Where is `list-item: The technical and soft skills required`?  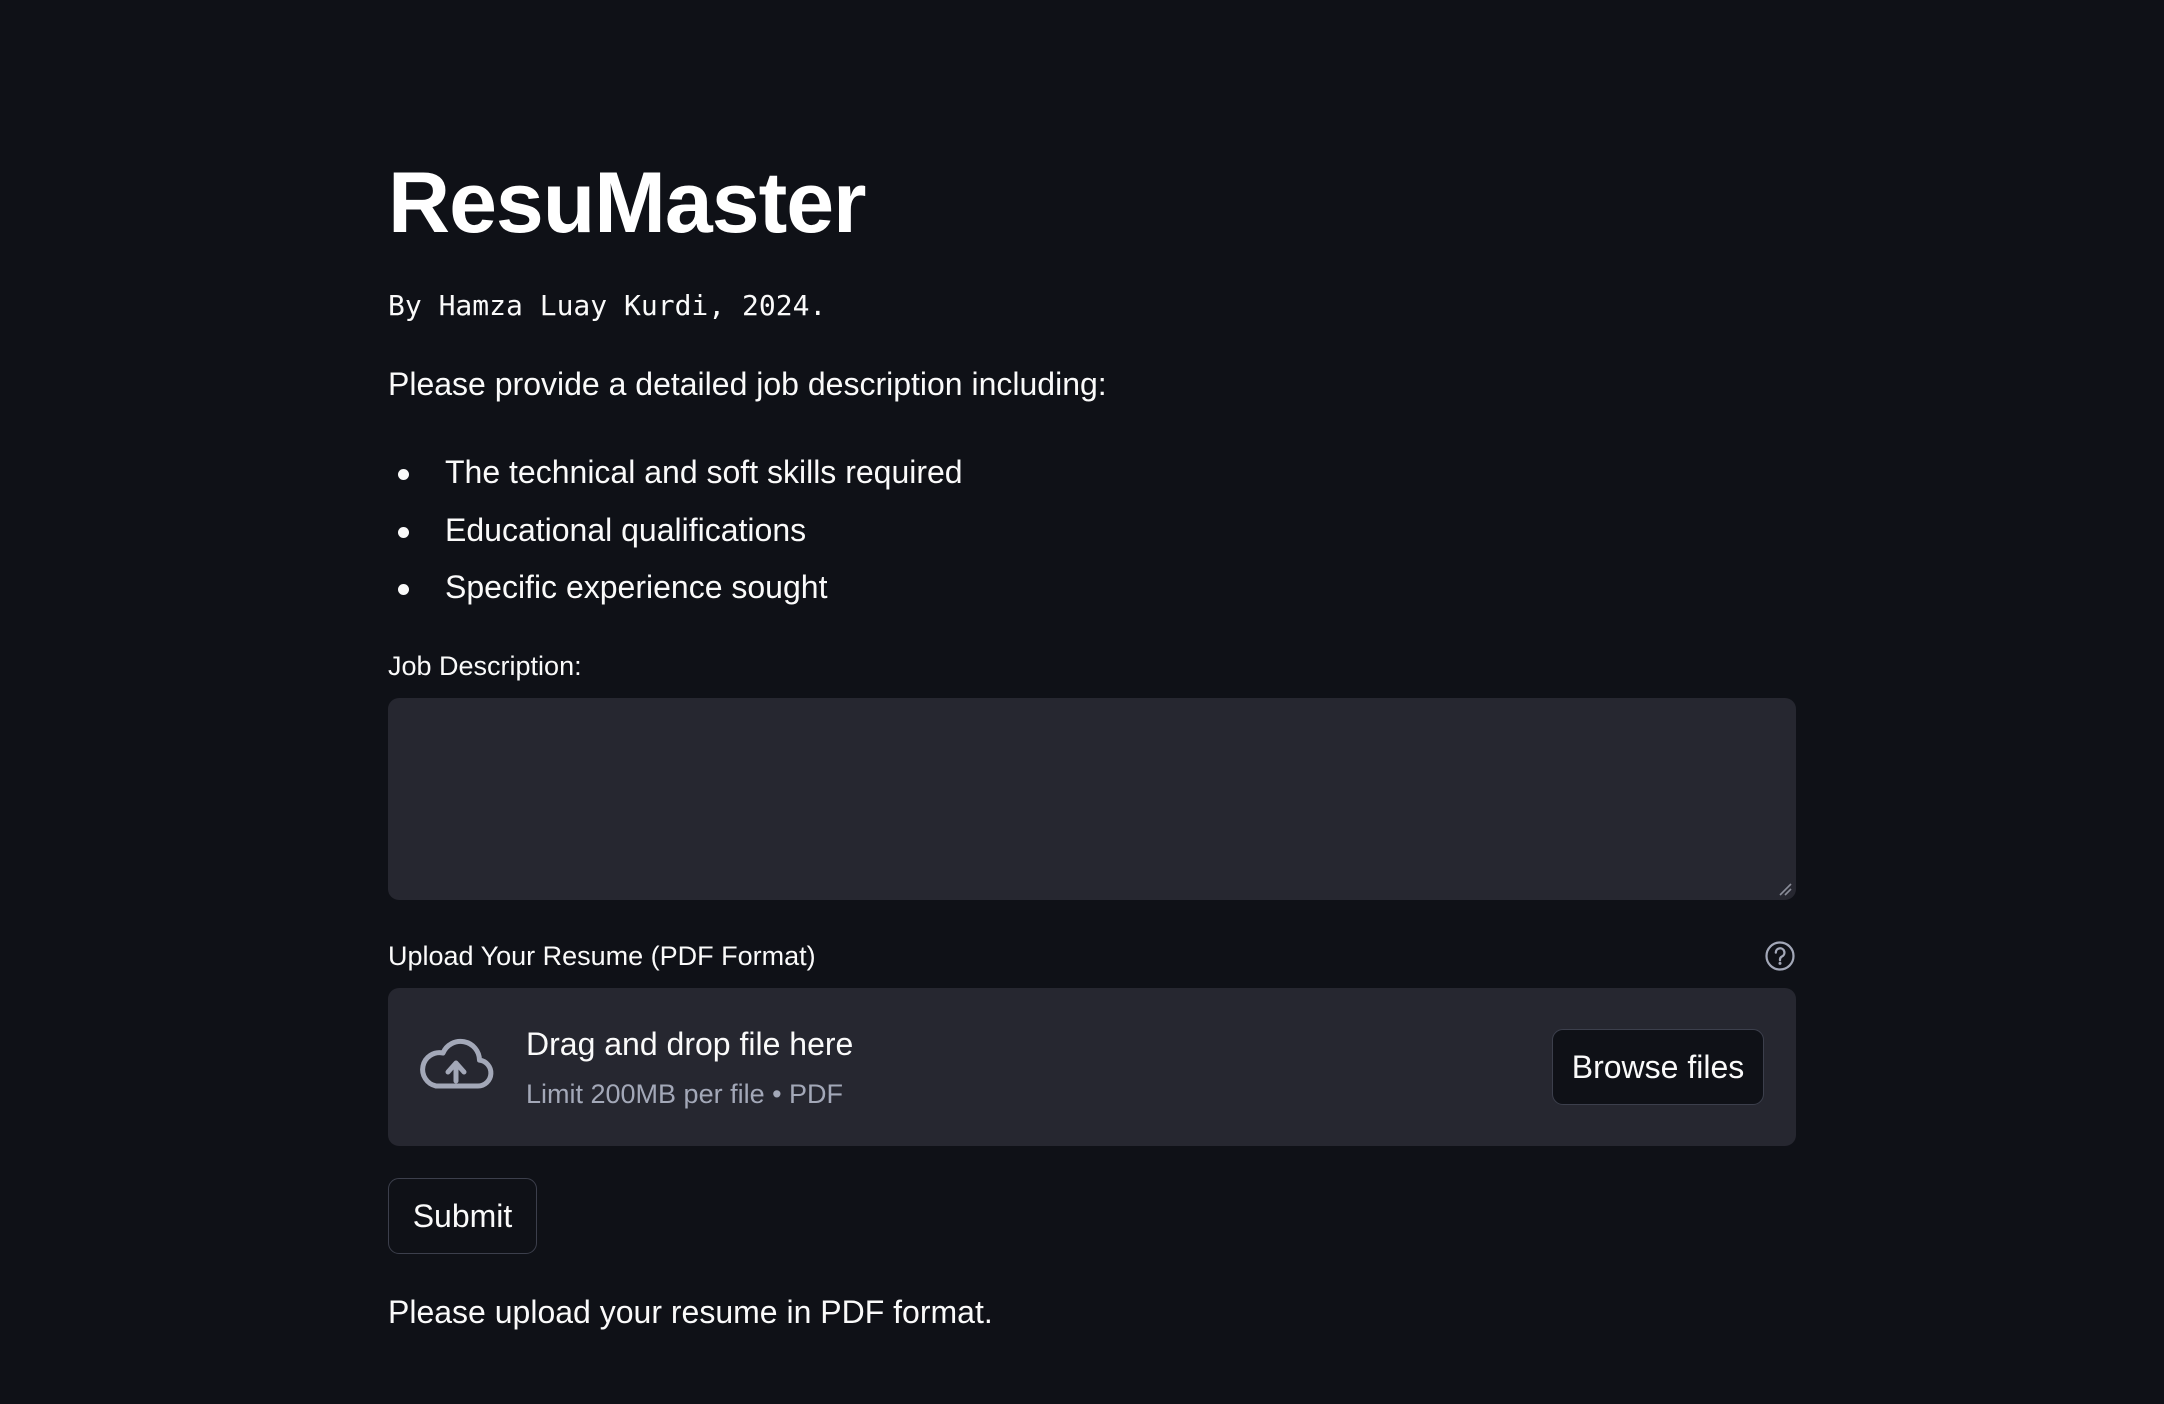
list-item: The technical and soft skills required is located at coordinates (675, 473).